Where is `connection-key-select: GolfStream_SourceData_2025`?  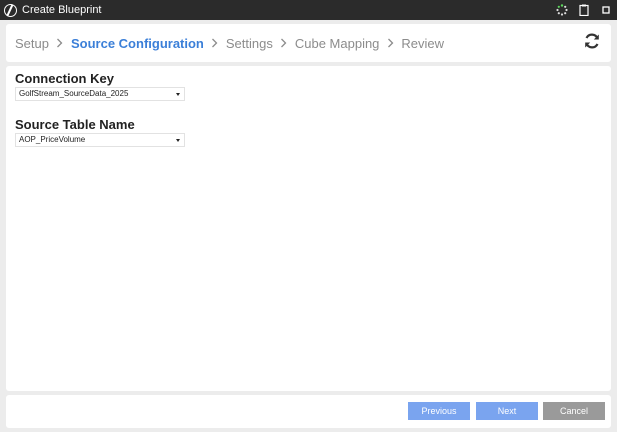 connection-key-select: GolfStream_SourceData_2025 is located at coordinates (100, 94).